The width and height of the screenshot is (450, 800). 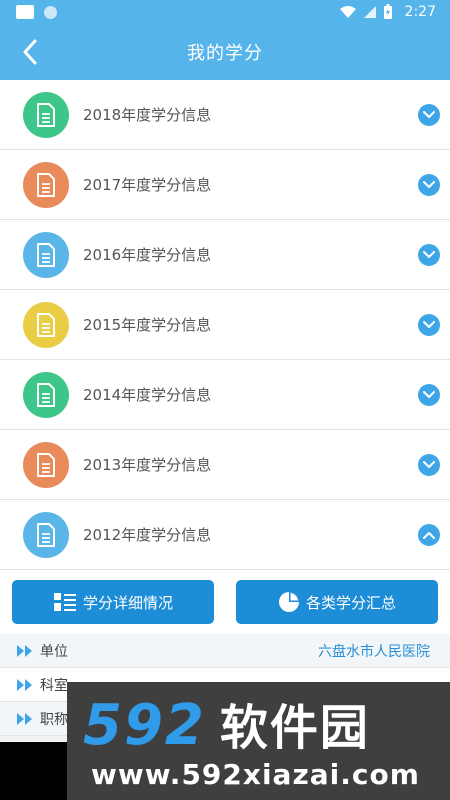 What do you see at coordinates (147, 255) in the screenshot?
I see `year-label: 2016年度学分信息` at bounding box center [147, 255].